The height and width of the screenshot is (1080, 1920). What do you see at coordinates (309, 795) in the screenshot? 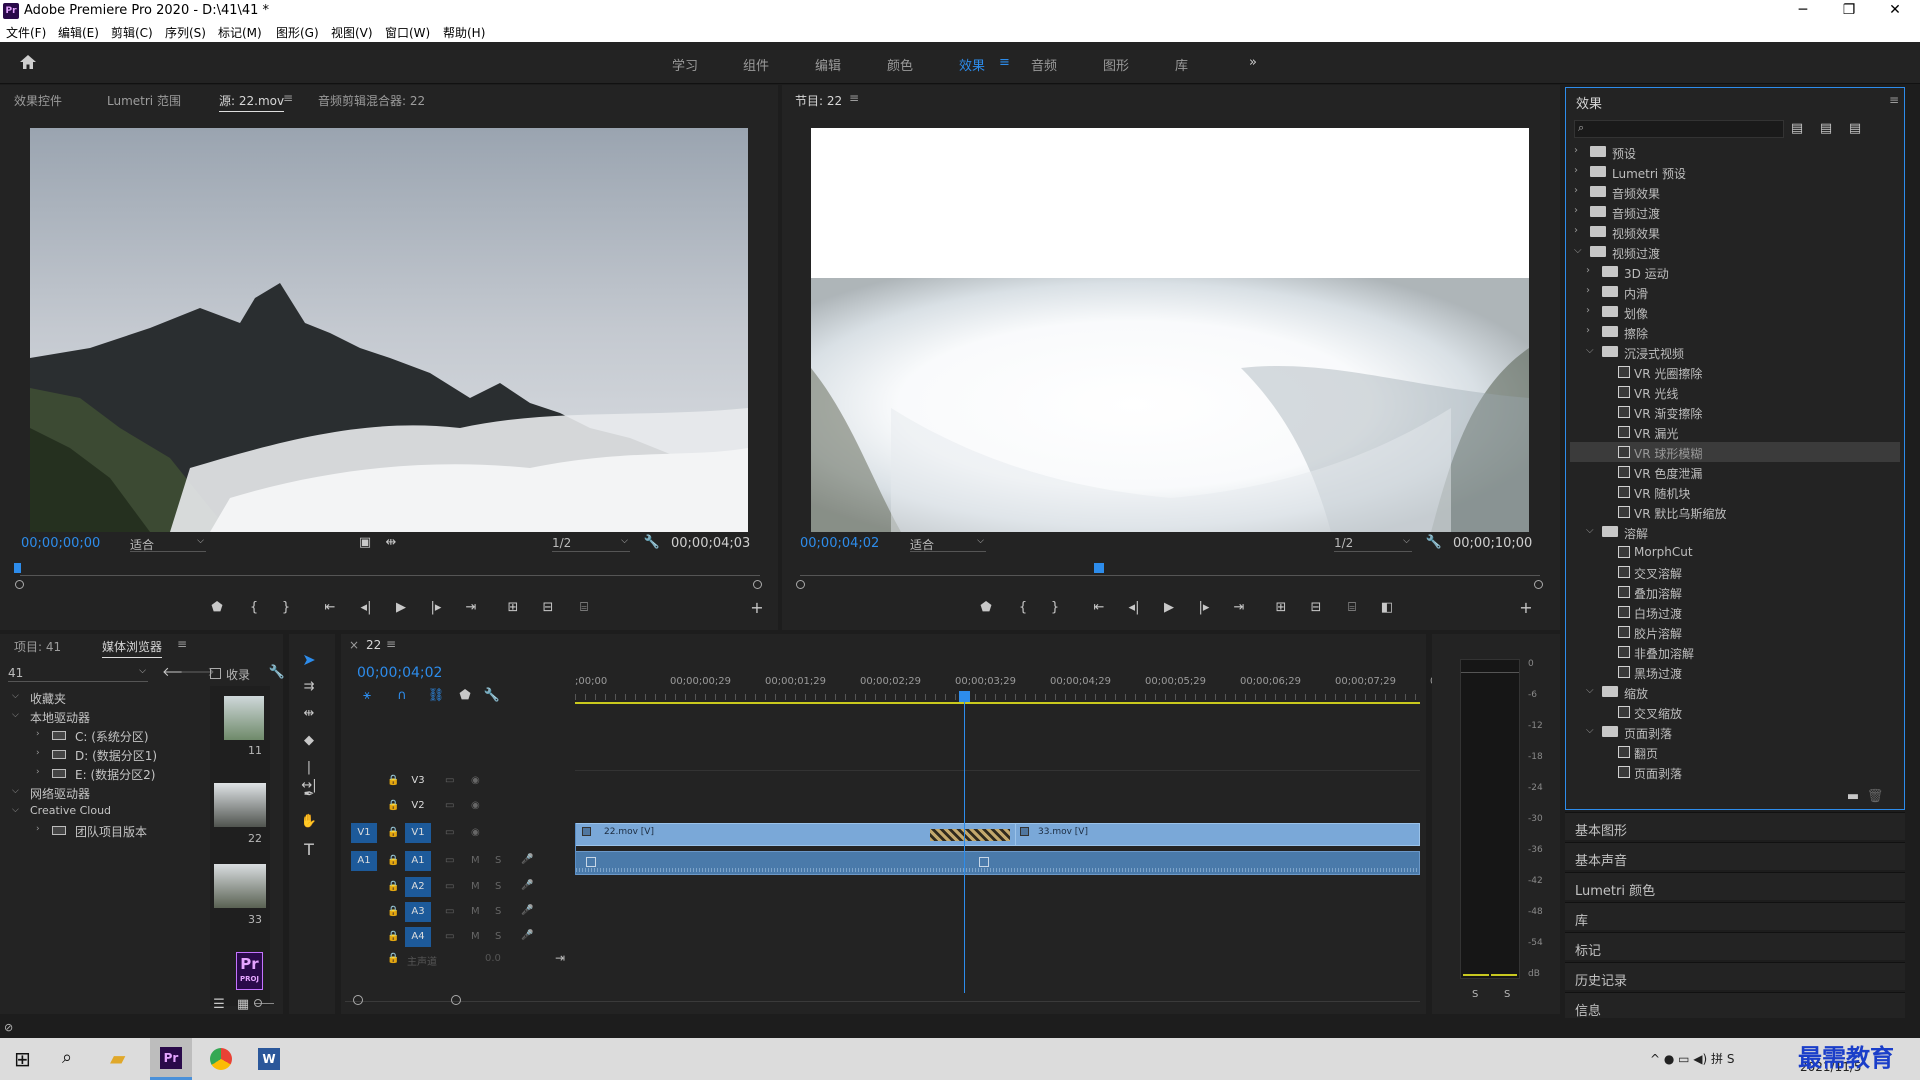
I see `pen-tool-icon: ✒` at bounding box center [309, 795].